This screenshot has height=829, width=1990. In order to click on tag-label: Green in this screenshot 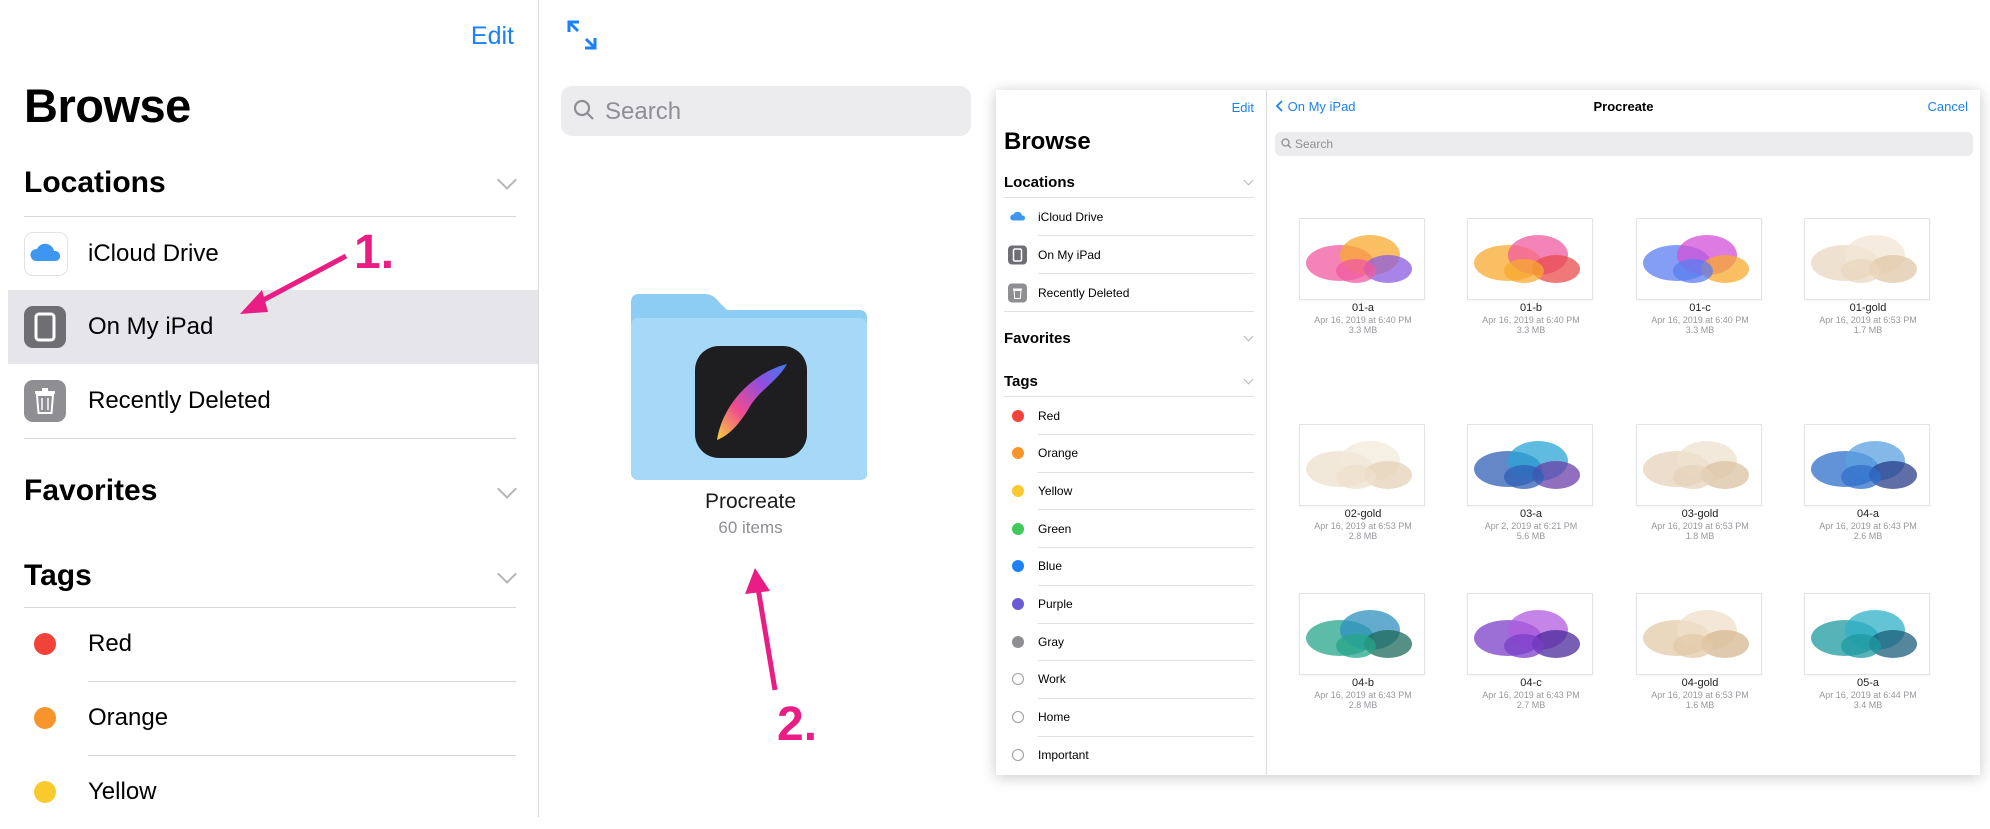, I will do `click(1055, 528)`.